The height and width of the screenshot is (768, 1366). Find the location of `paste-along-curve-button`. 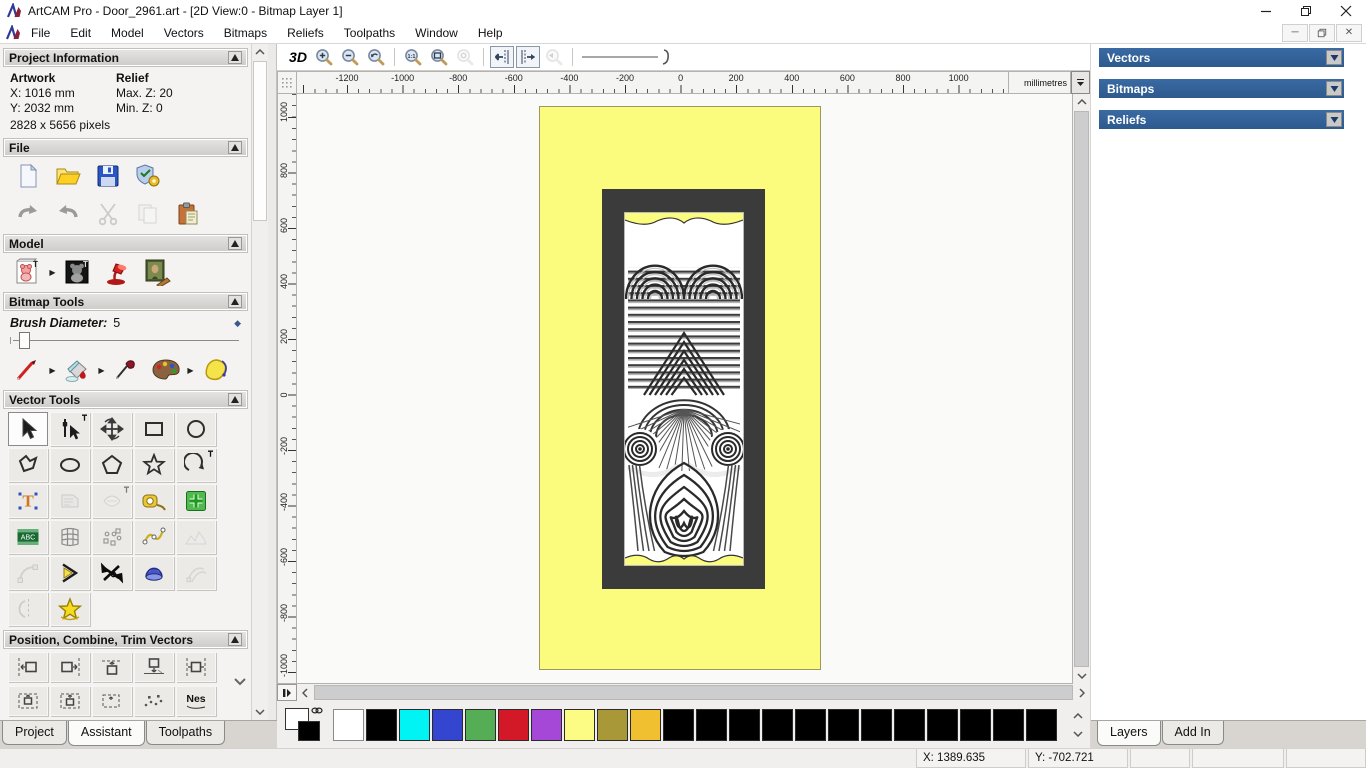

paste-along-curve-button is located at coordinates (112, 701).